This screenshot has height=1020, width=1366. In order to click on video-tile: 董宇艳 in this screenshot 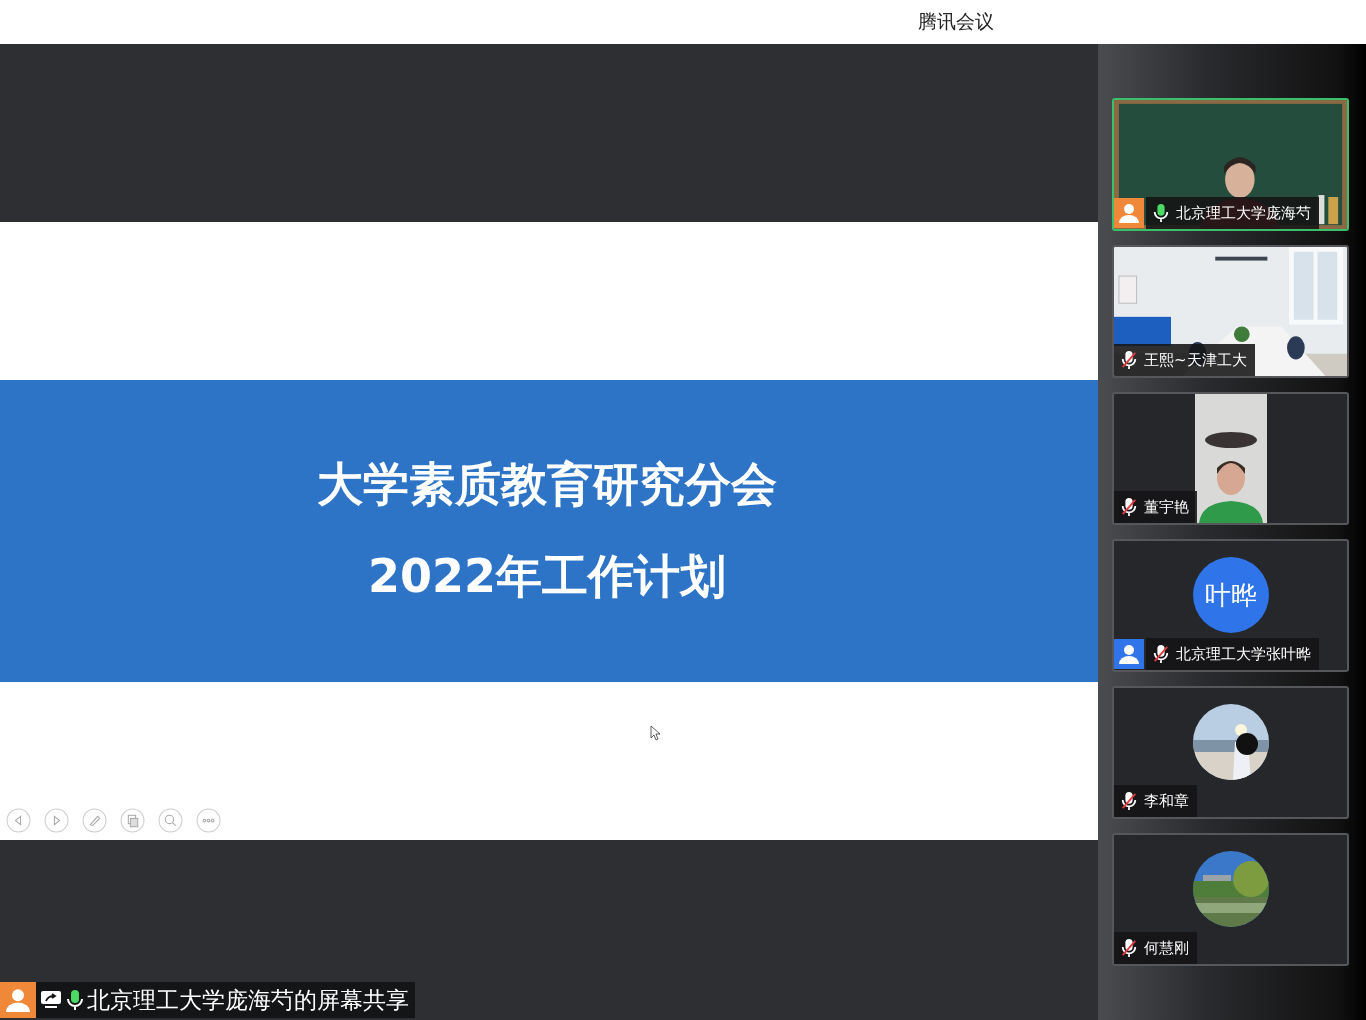, I will do `click(1230, 458)`.